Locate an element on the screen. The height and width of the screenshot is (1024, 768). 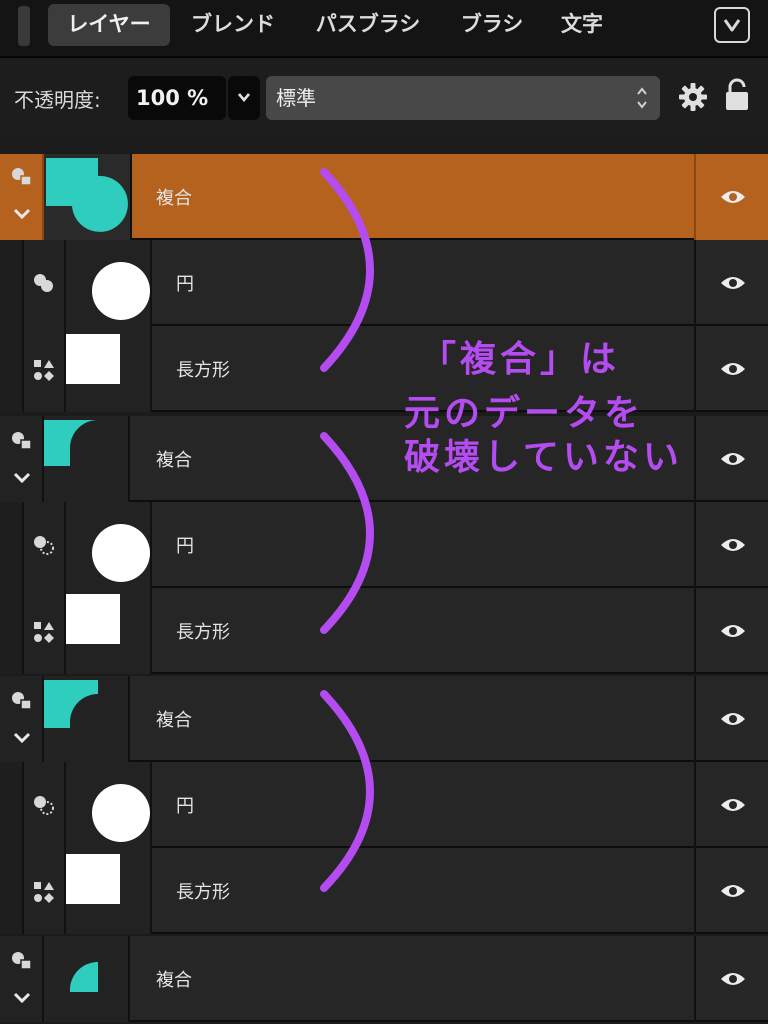
up-down-arrows-icon is located at coordinates (642, 98).